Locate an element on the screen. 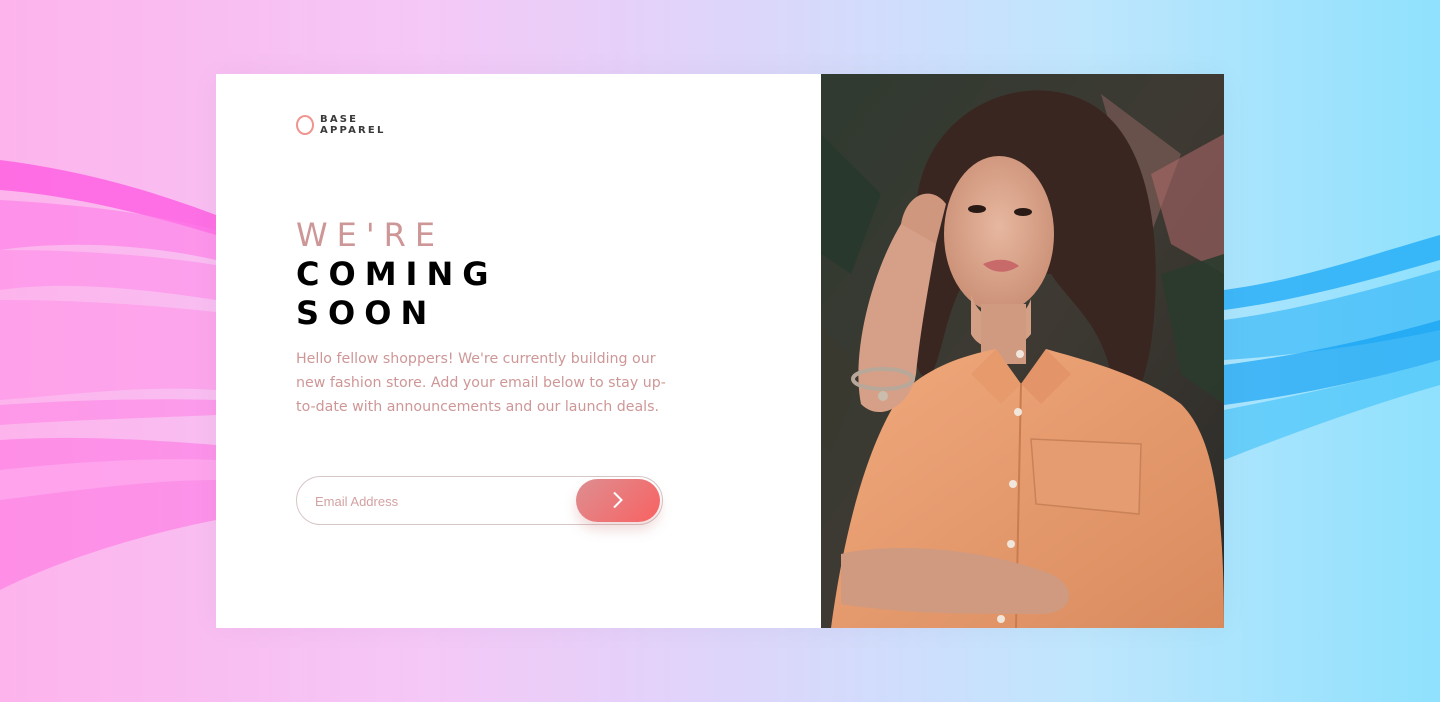  title-line-3: SOON is located at coordinates (366, 313).